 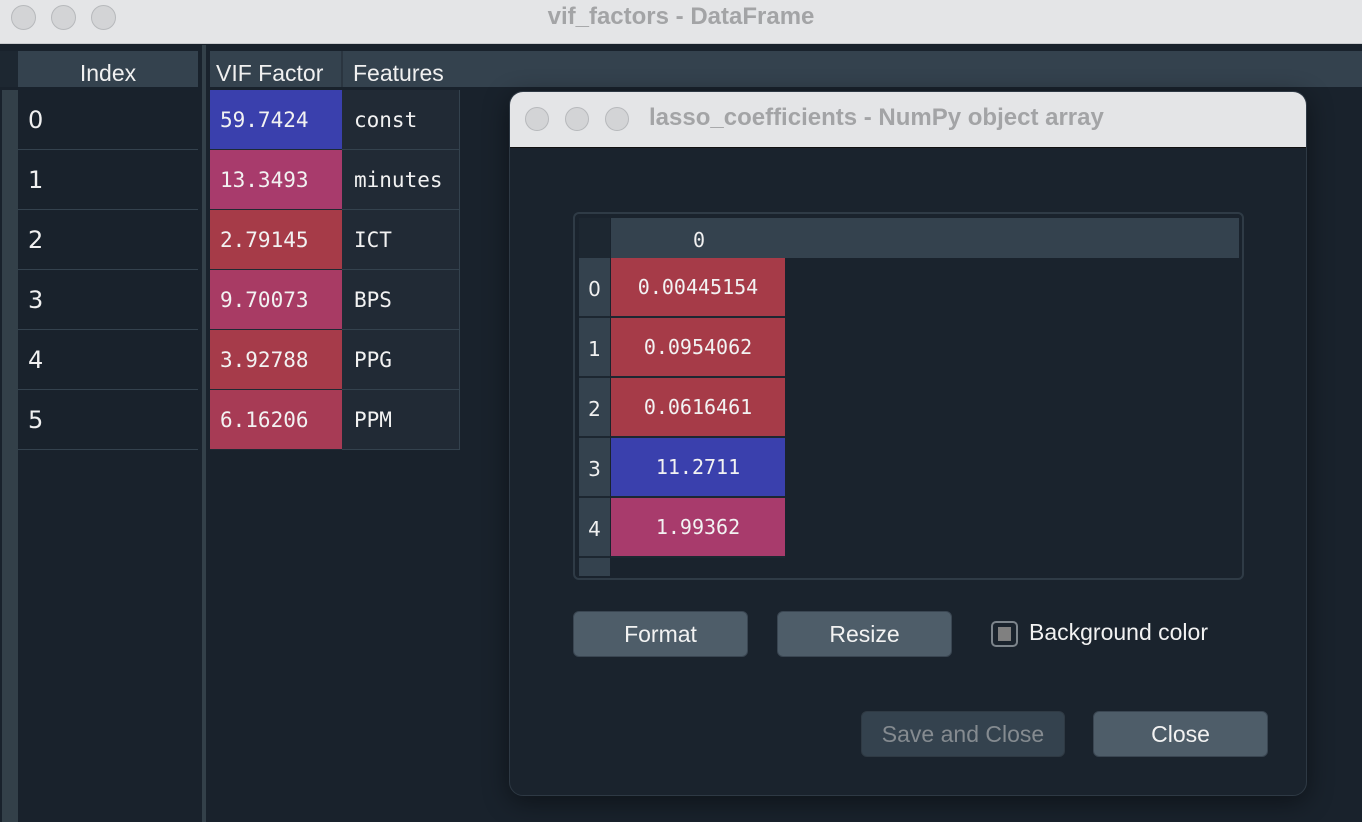 I want to click on window-title: vif_factors - DataFrame, so click(x=681, y=16).